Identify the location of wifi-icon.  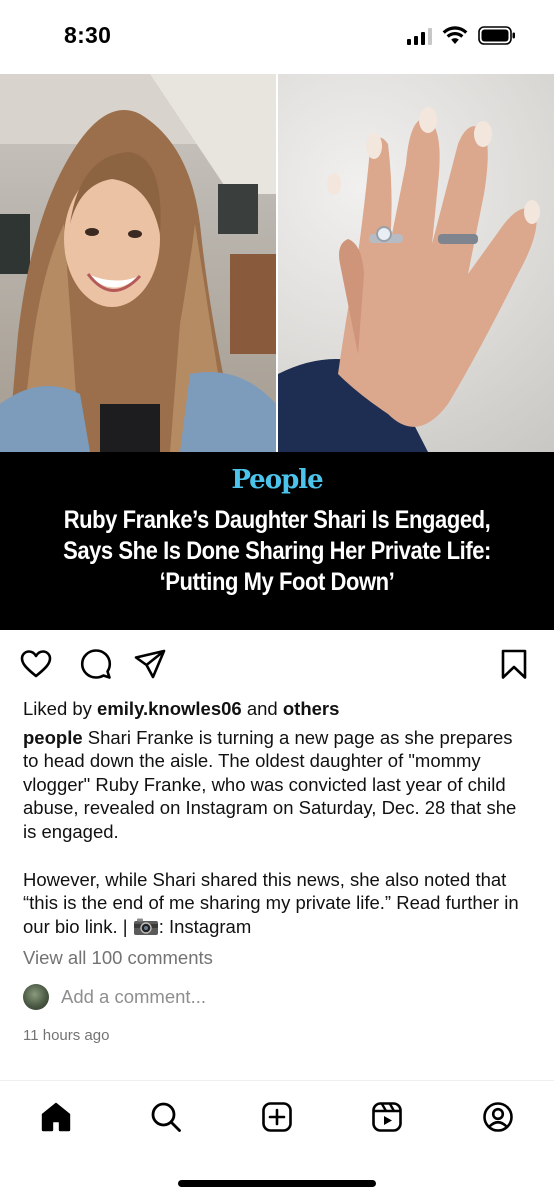
(455, 35).